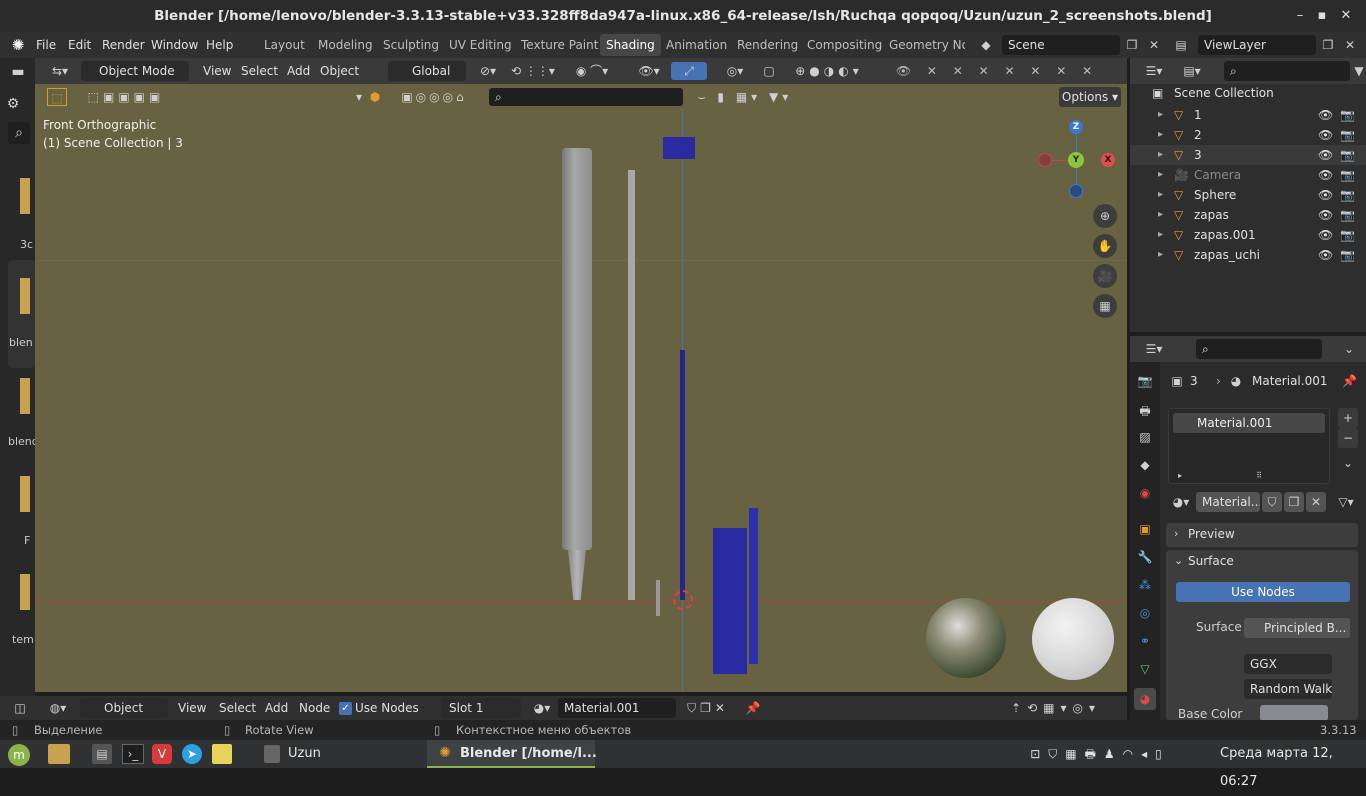 This screenshot has height=796, width=1366. What do you see at coordinates (481, 708) in the screenshot?
I see `slot-select: Slot 1` at bounding box center [481, 708].